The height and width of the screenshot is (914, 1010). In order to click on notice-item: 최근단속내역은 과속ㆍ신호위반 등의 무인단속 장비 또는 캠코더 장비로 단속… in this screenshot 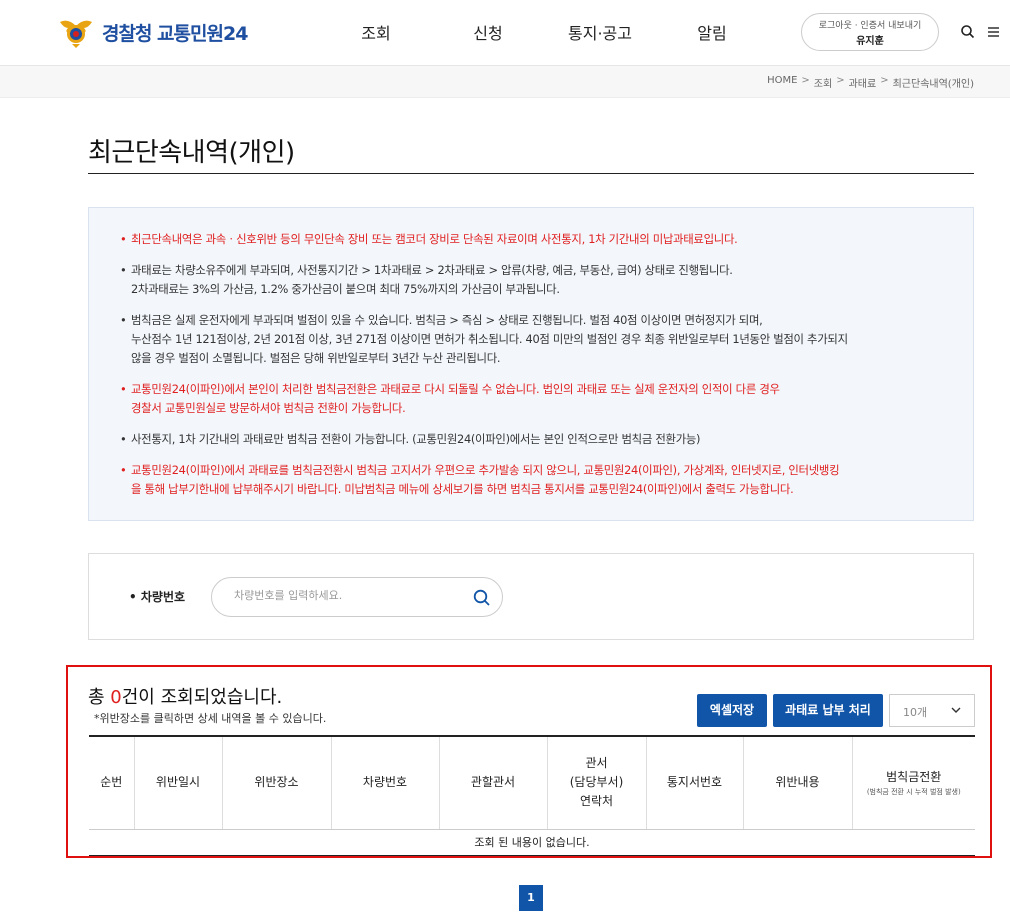, I will do `click(537, 239)`.